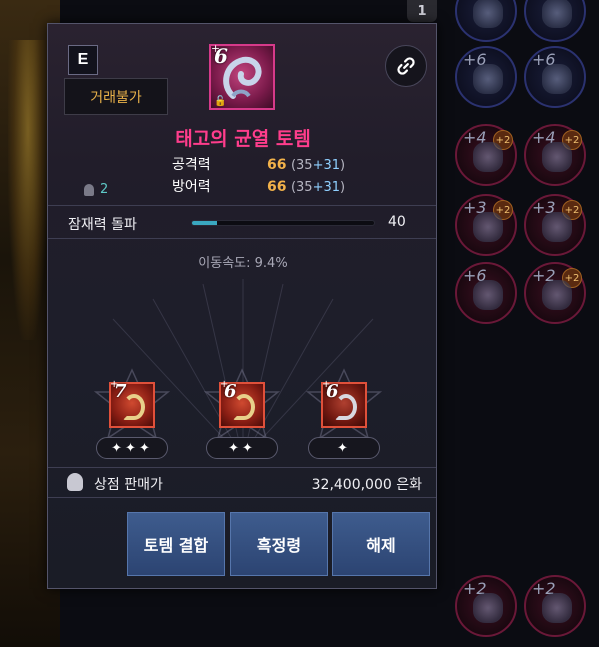  I want to click on sell-price-row: 상점 판매가 32,400,000 은화, so click(242, 482).